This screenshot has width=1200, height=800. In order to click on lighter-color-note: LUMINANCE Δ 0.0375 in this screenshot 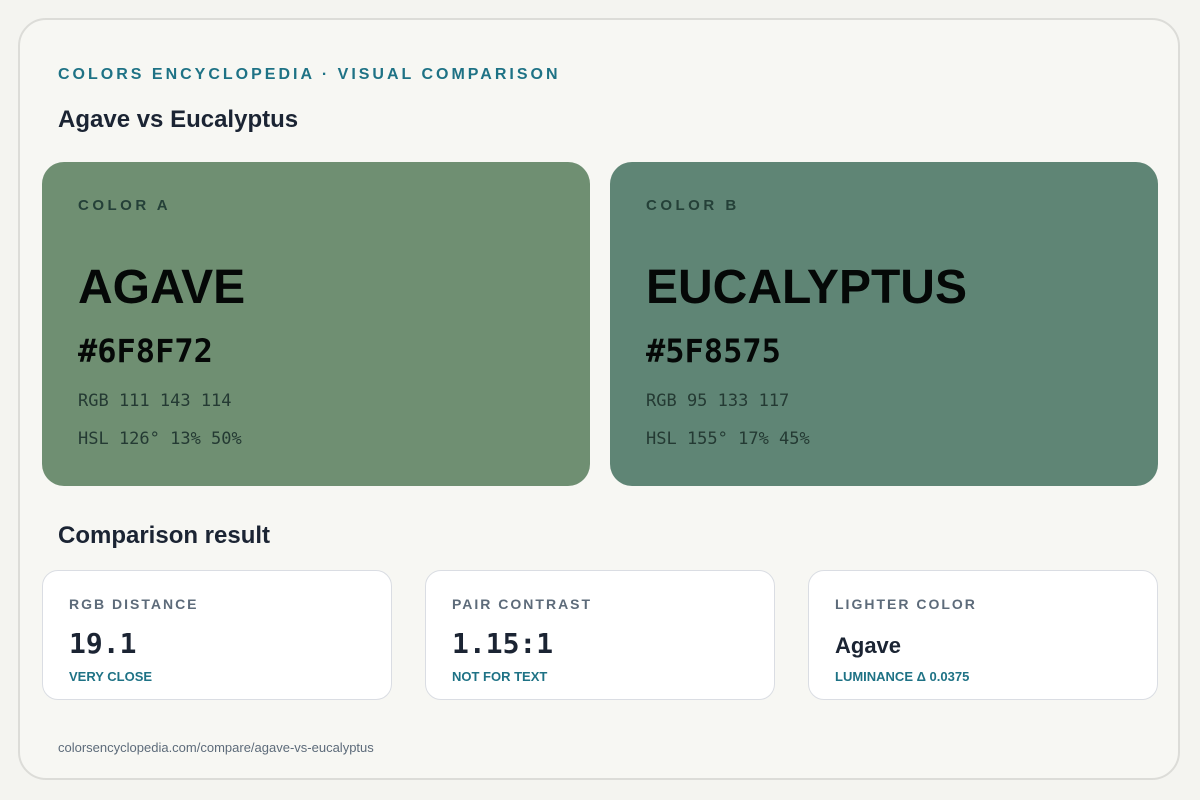, I will do `click(902, 676)`.